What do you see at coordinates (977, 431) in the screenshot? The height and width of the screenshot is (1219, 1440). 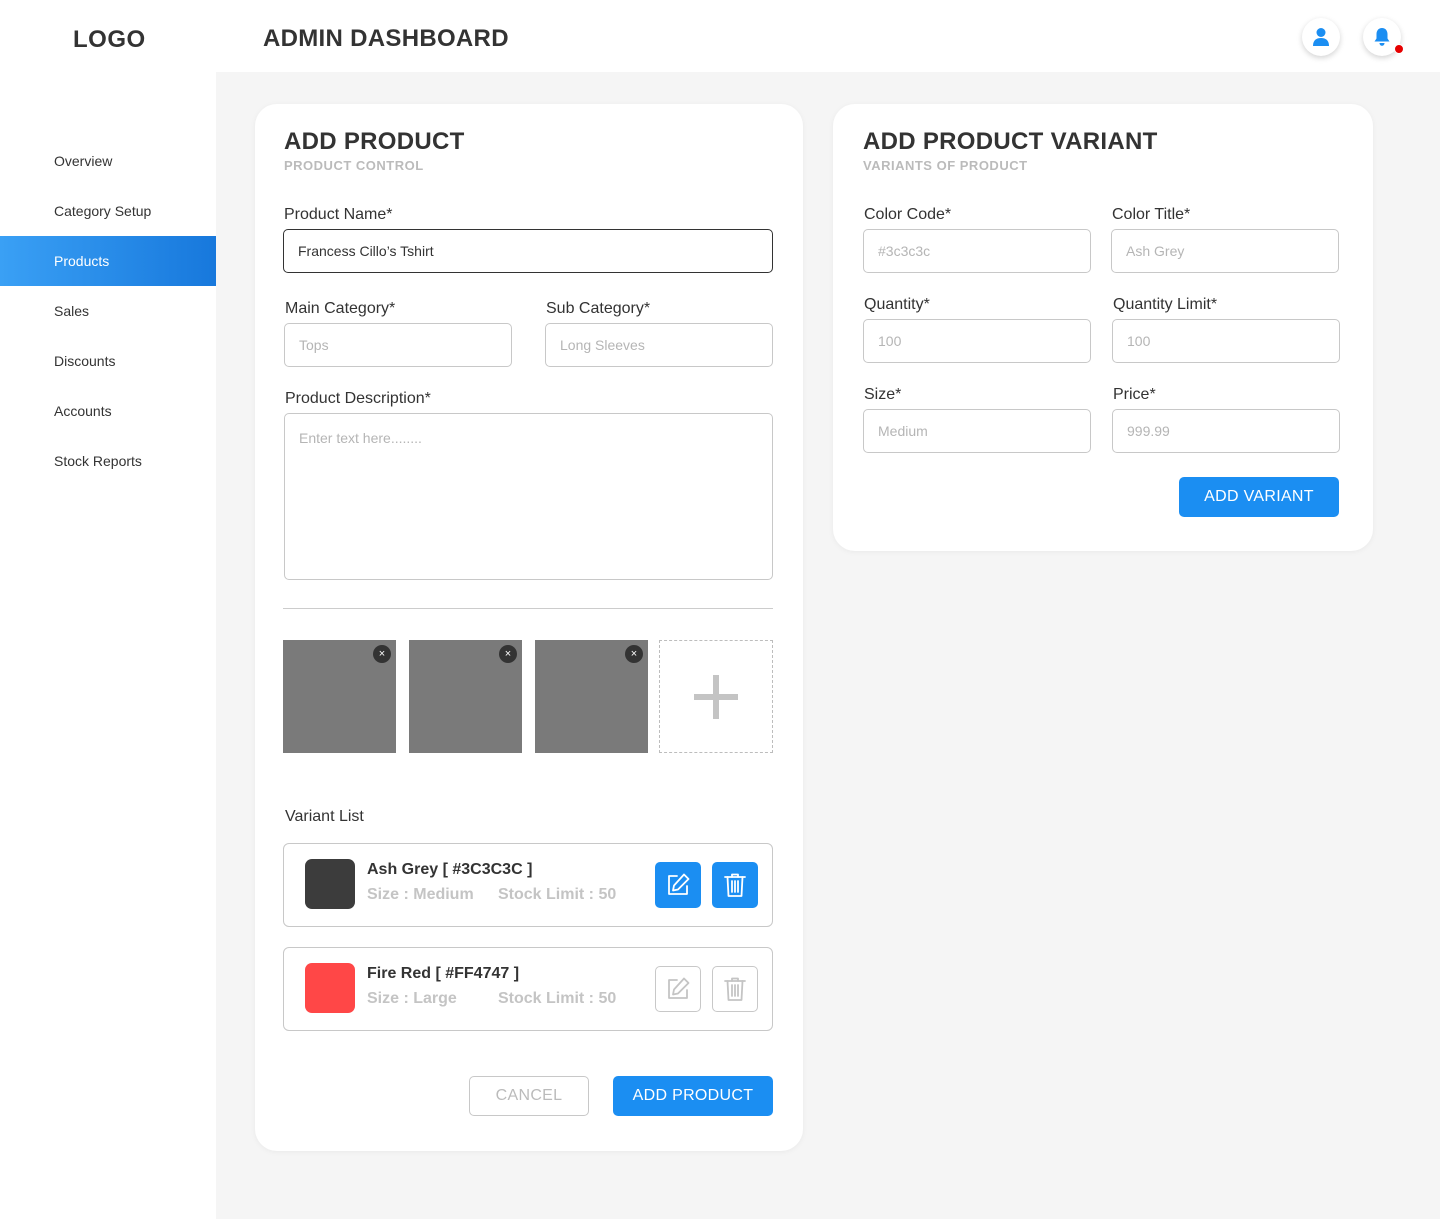 I see `size-input` at bounding box center [977, 431].